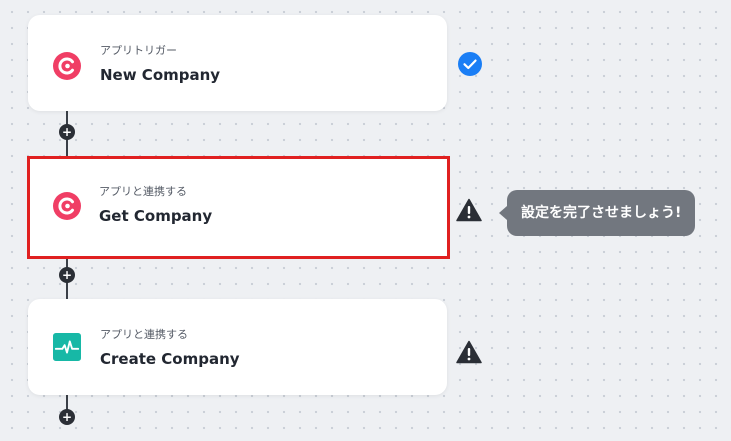 Image resolution: width=731 pixels, height=441 pixels. What do you see at coordinates (237, 63) in the screenshot?
I see `flow-step-card-new-company: アプリトリガー New Company` at bounding box center [237, 63].